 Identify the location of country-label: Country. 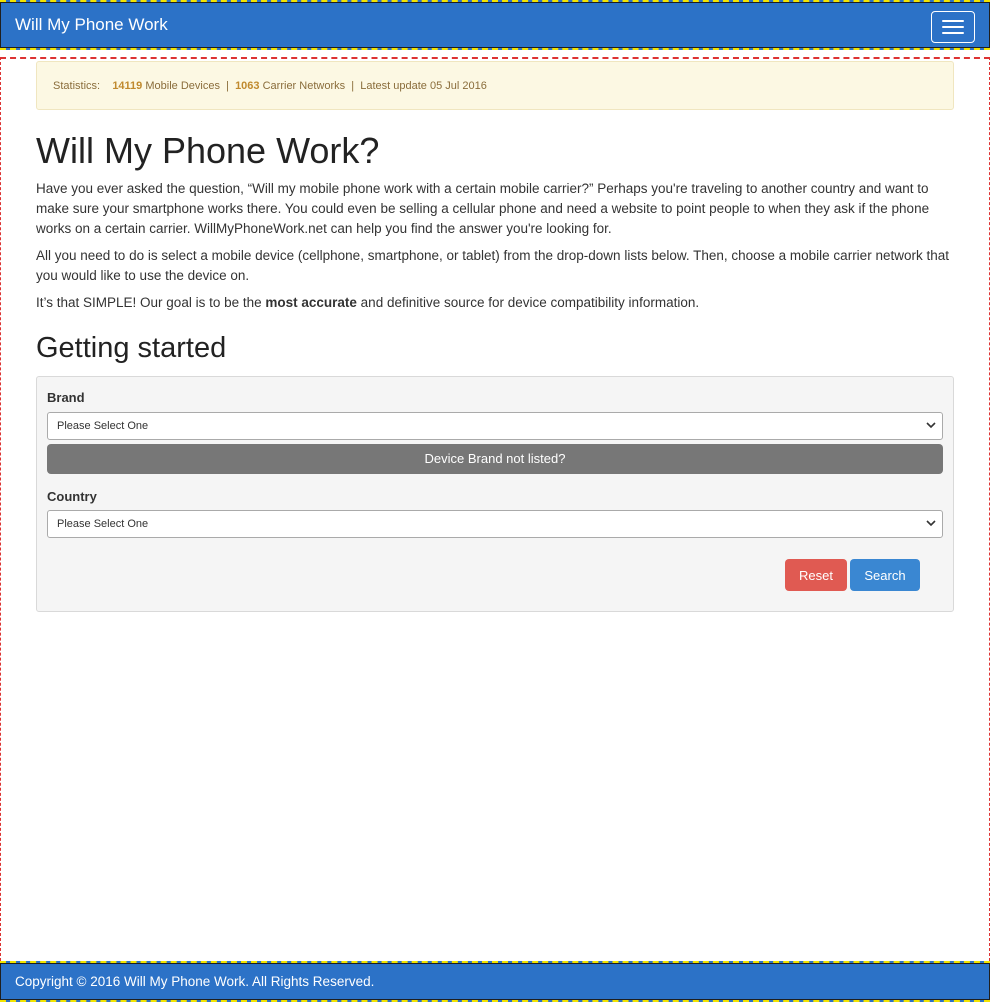
(72, 496).